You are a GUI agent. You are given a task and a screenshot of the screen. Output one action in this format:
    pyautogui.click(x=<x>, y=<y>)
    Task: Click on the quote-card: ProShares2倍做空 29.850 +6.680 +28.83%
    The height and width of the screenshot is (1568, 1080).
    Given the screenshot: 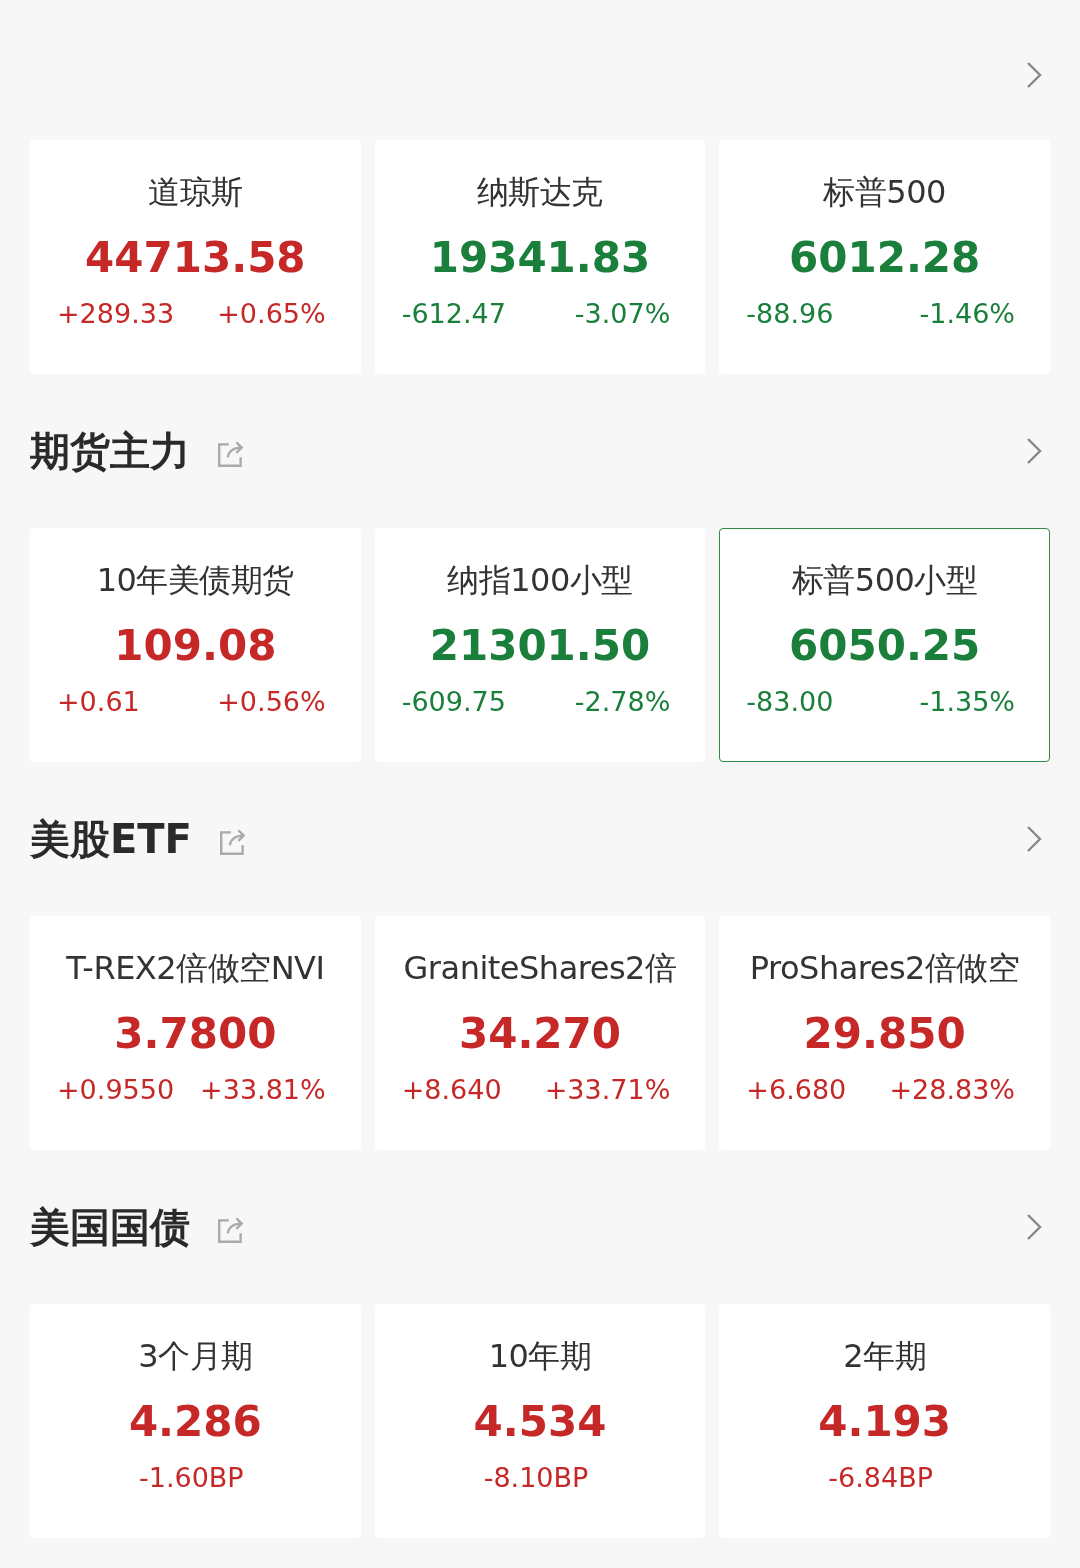 What is the action you would take?
    pyautogui.click(x=884, y=1033)
    